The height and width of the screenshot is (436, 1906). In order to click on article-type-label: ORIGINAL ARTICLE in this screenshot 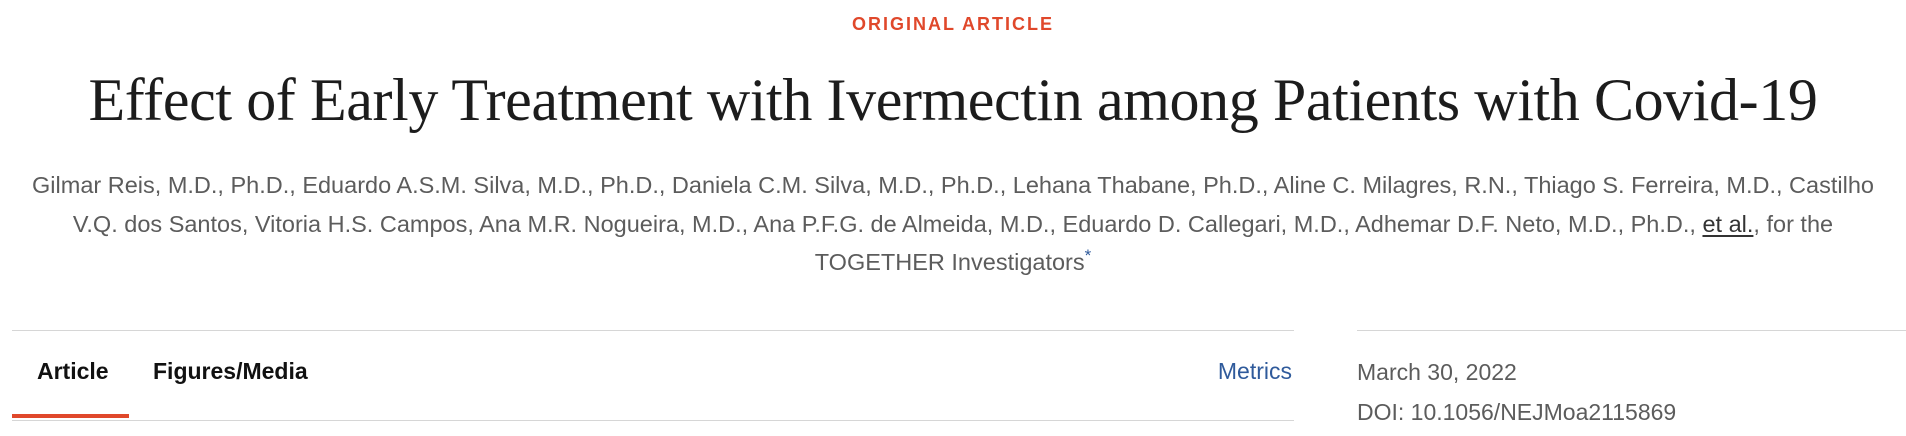, I will do `click(953, 24)`.